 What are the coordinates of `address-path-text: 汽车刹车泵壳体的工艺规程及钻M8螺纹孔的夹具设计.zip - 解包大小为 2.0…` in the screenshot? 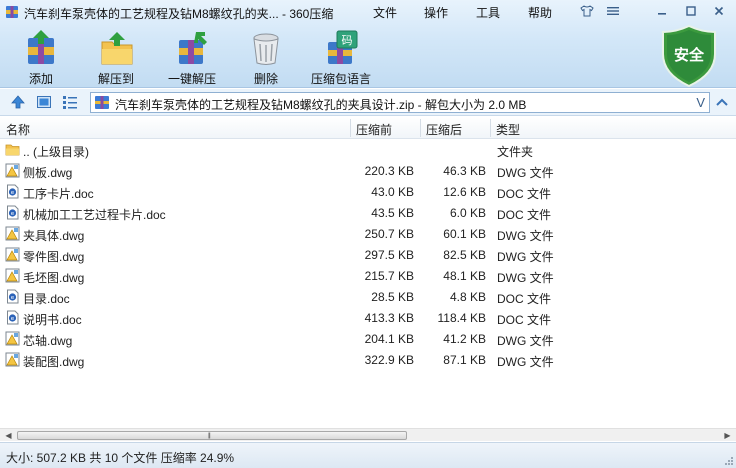 It's located at (321, 105).